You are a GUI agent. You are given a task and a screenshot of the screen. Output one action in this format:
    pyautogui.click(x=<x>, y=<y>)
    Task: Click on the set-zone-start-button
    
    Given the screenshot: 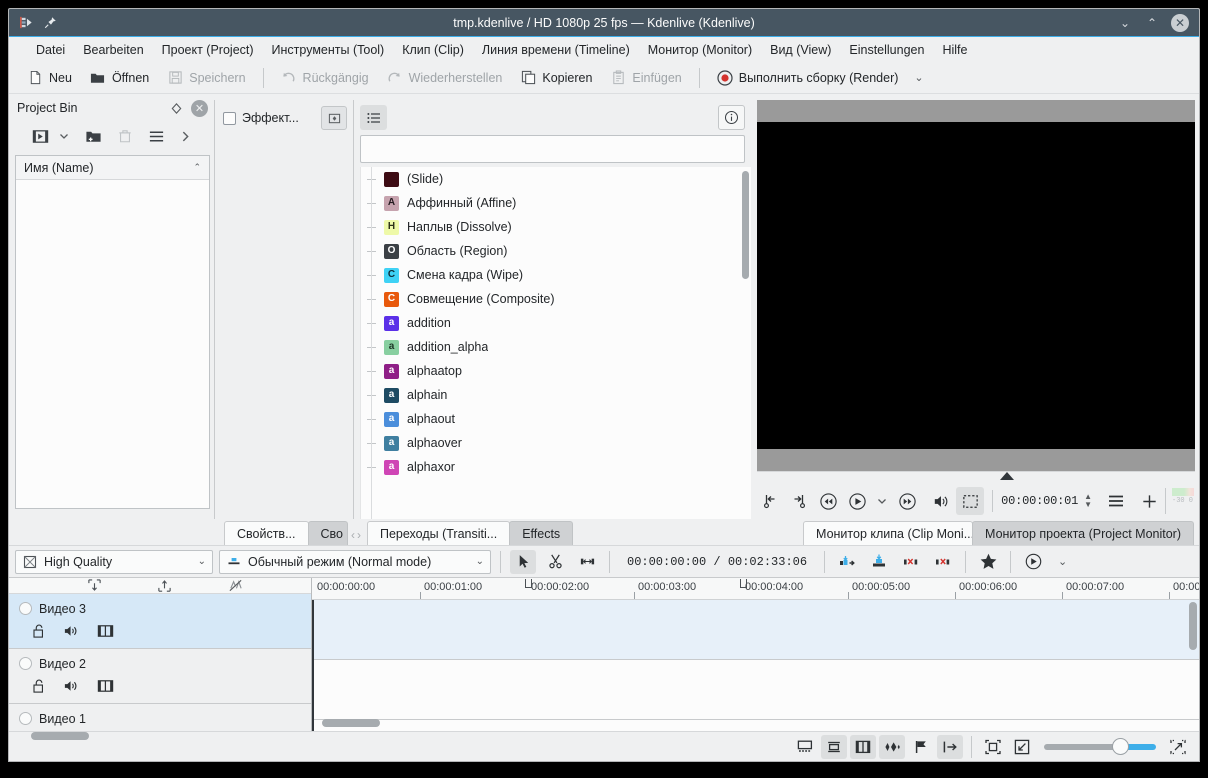 What is the action you would take?
    pyautogui.click(x=770, y=501)
    